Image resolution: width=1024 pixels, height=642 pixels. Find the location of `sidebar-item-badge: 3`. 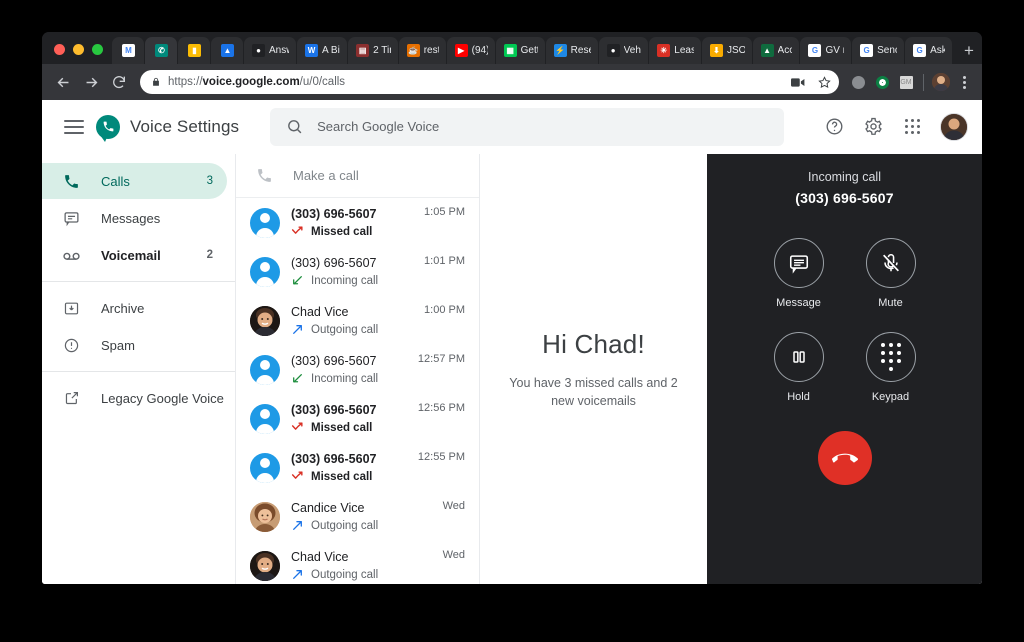

sidebar-item-badge: 3 is located at coordinates (209, 181).